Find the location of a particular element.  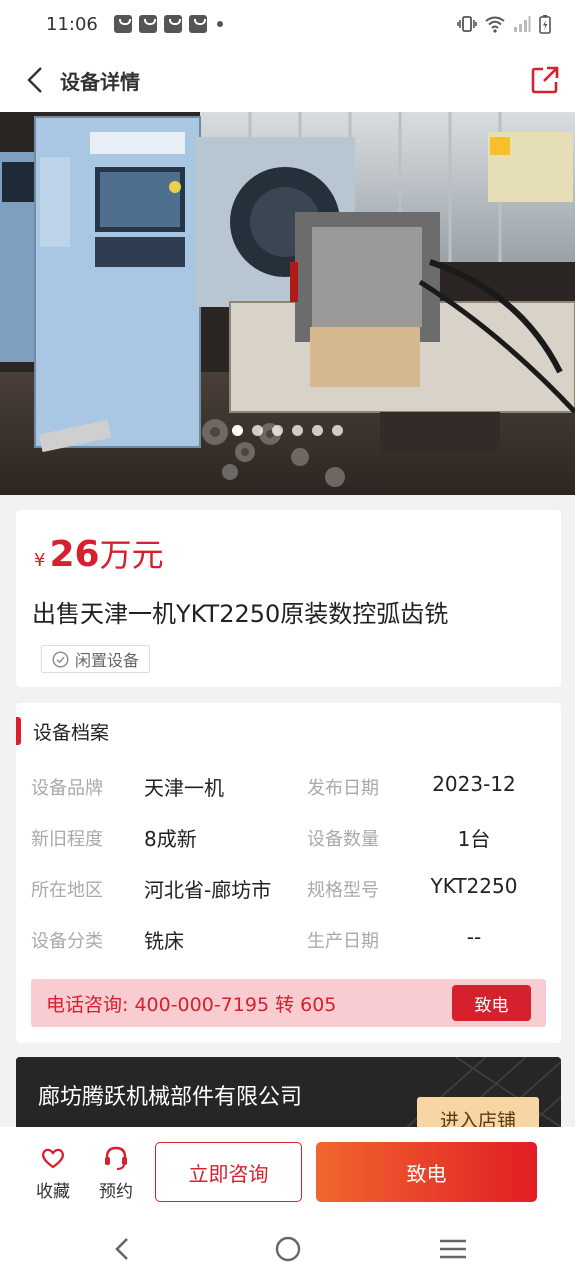

heart-icon is located at coordinates (53, 1158).